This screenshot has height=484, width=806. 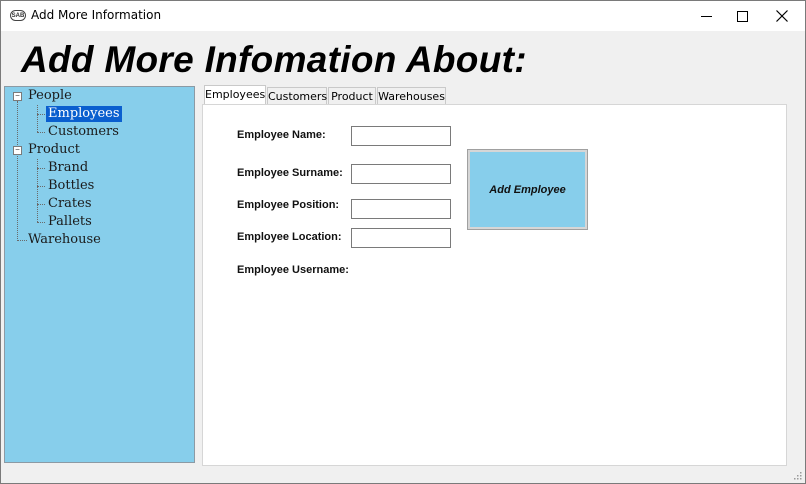 I want to click on tree-node-customers: Customers, so click(x=83, y=132).